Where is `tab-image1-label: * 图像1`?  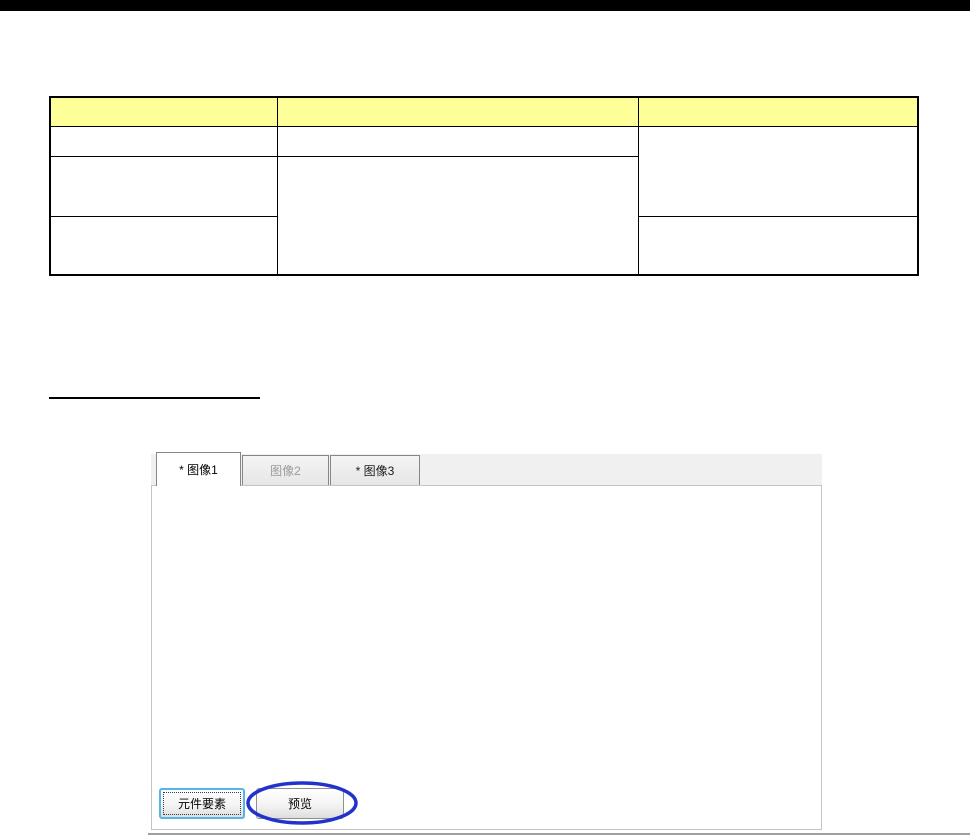 tab-image1-label: * 图像1 is located at coordinates (198, 470).